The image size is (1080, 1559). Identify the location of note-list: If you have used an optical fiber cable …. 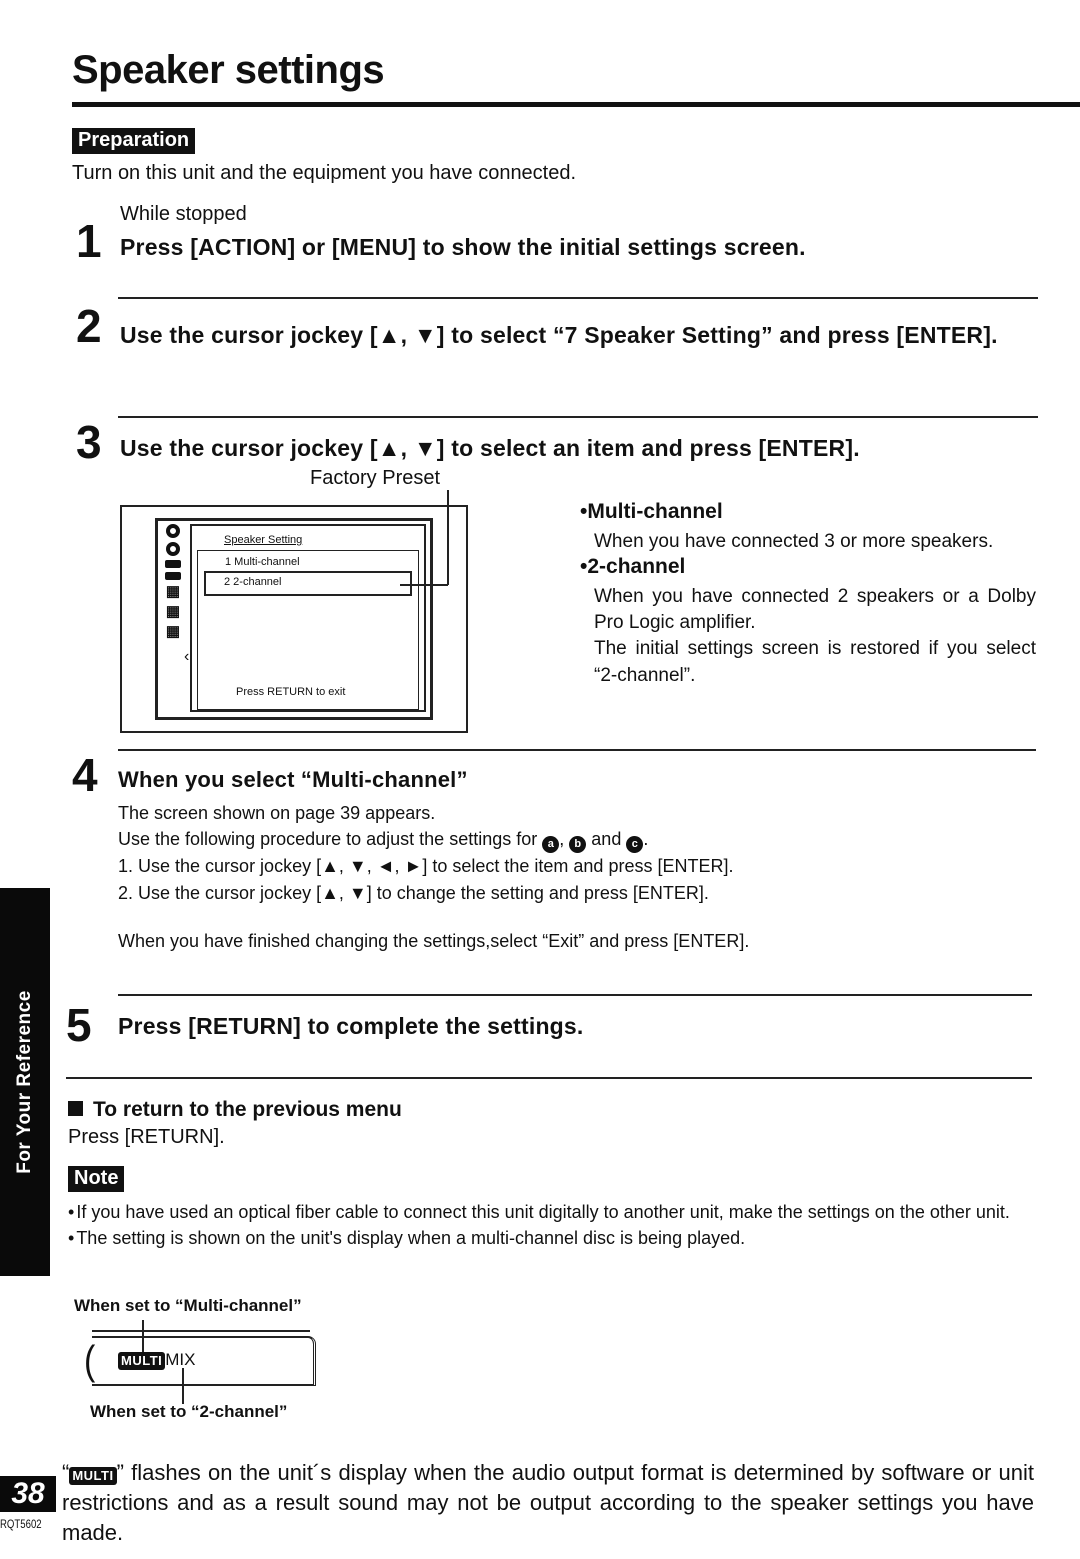
(552, 1225).